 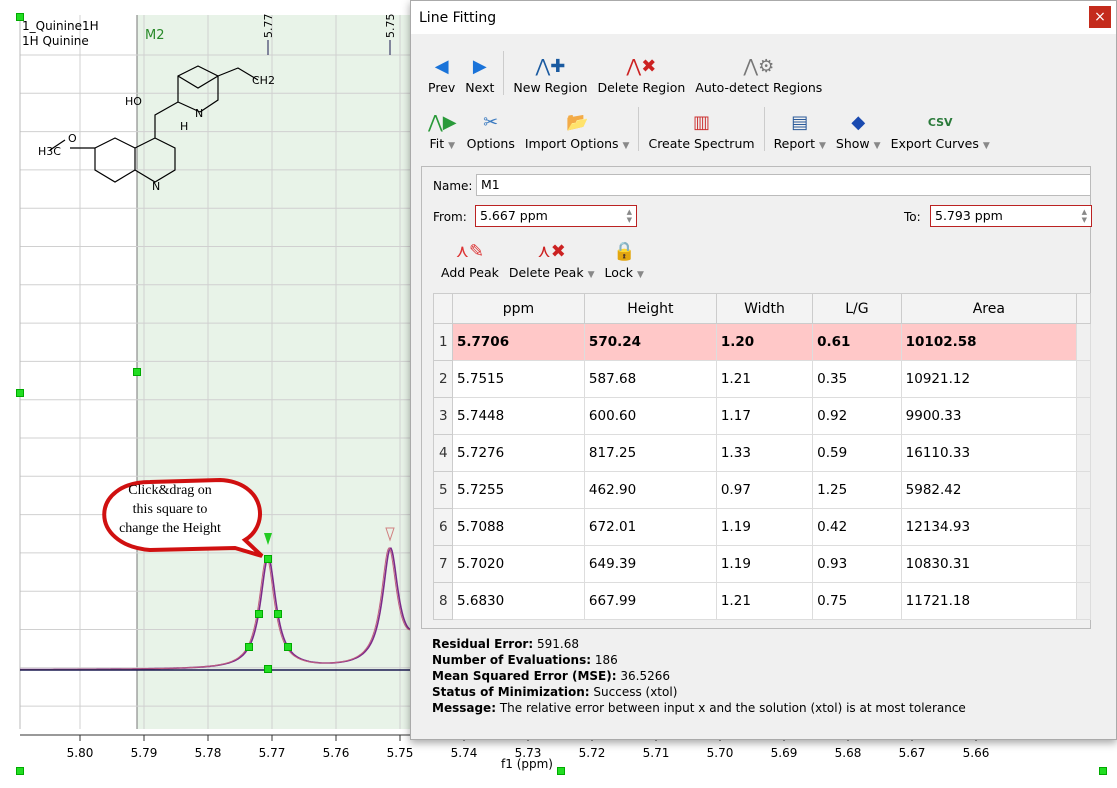 I want to click on table-cell: 0.59, so click(x=857, y=453).